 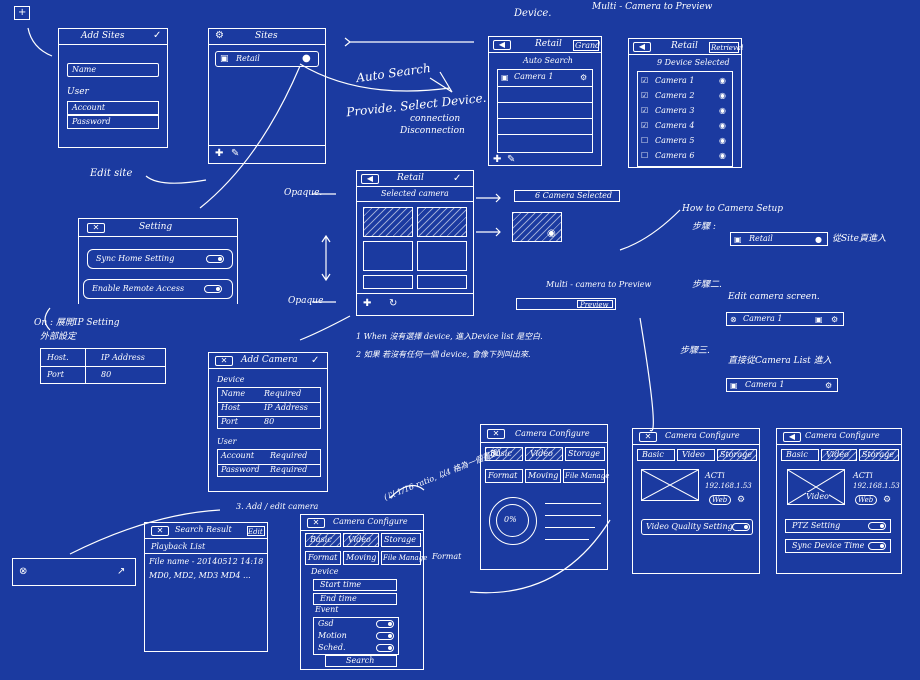 I want to click on sync-time-toggle, so click(x=877, y=546).